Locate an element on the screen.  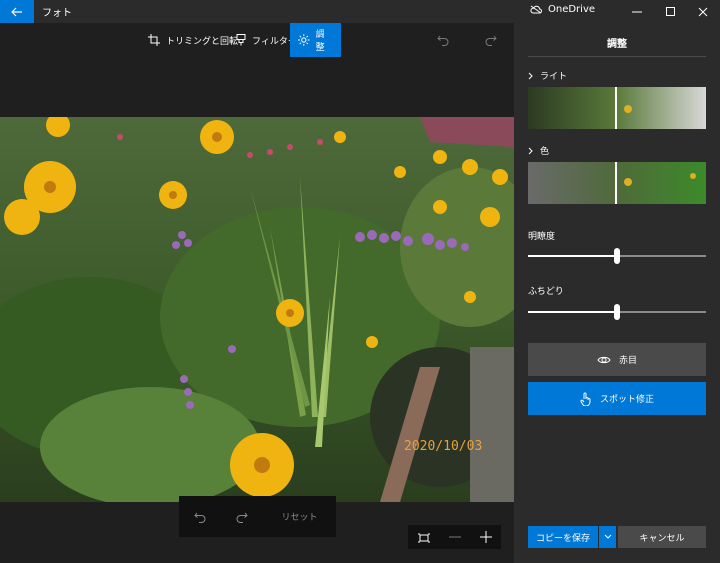
photo-edit-bar: リセット is located at coordinates (257, 516).